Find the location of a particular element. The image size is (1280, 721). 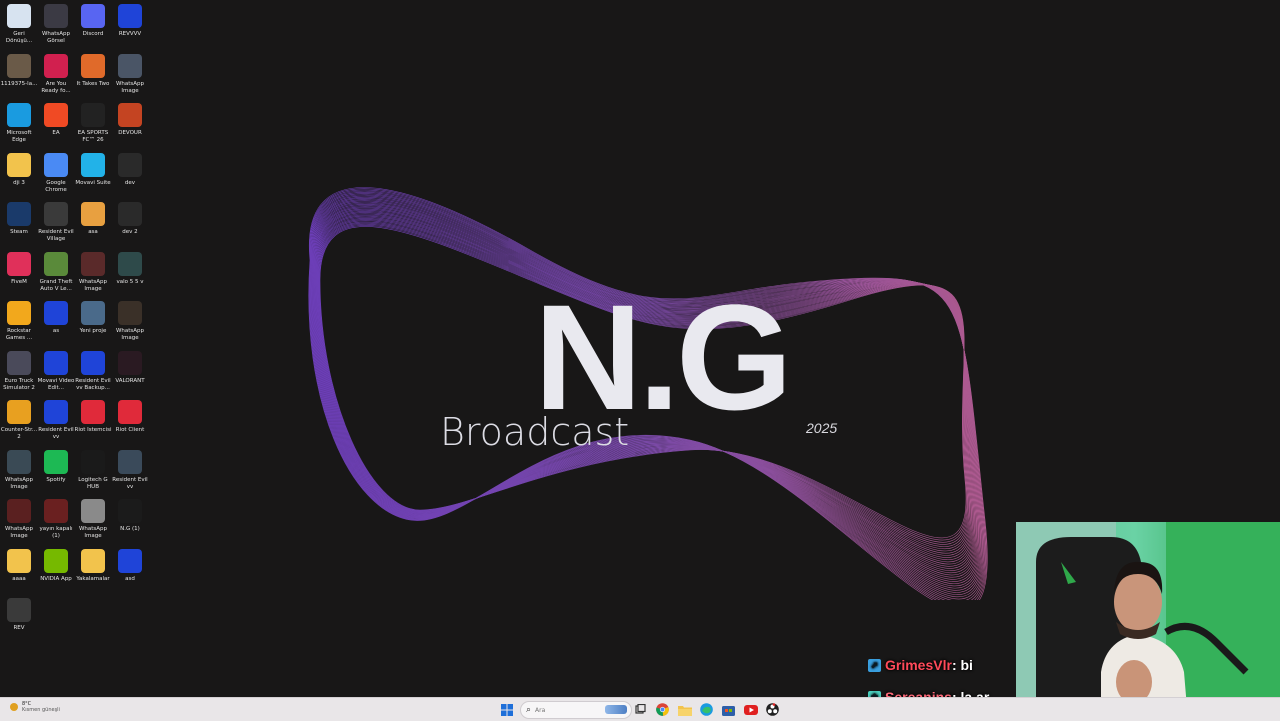

obs-icon is located at coordinates (772, 709).